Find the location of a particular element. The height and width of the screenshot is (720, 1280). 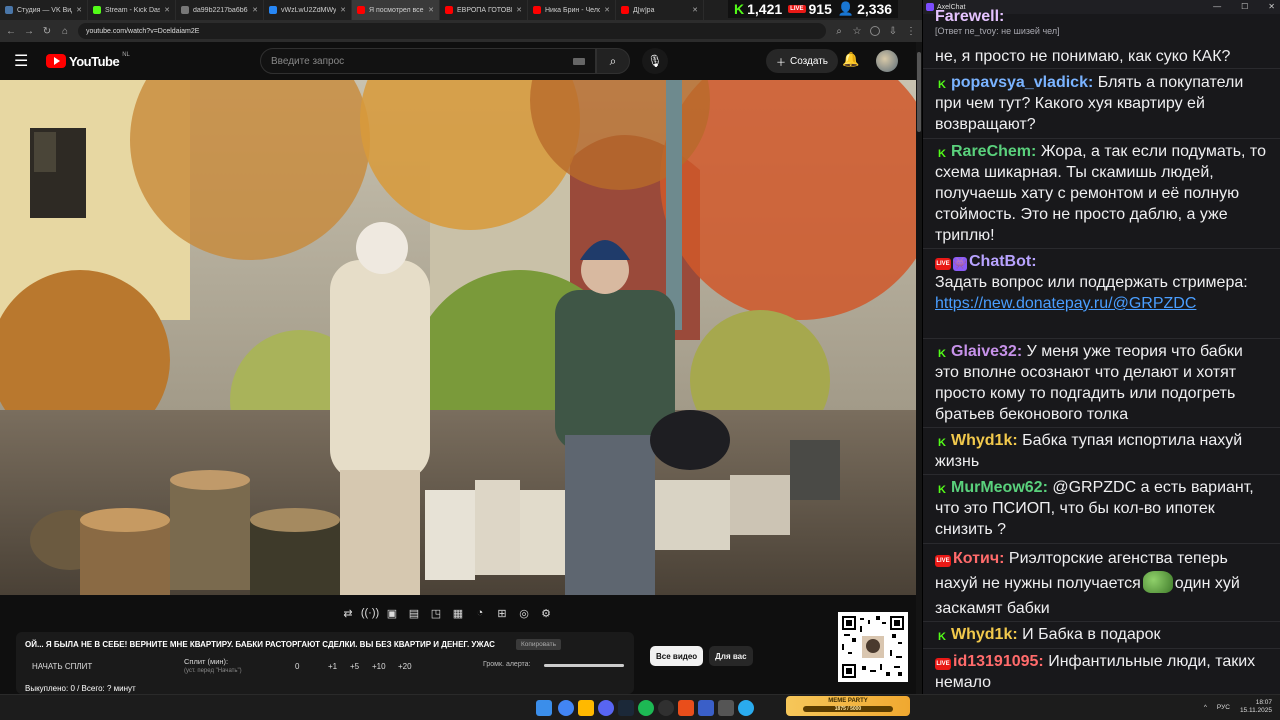

mic-icon: 🎙 is located at coordinates (655, 61).